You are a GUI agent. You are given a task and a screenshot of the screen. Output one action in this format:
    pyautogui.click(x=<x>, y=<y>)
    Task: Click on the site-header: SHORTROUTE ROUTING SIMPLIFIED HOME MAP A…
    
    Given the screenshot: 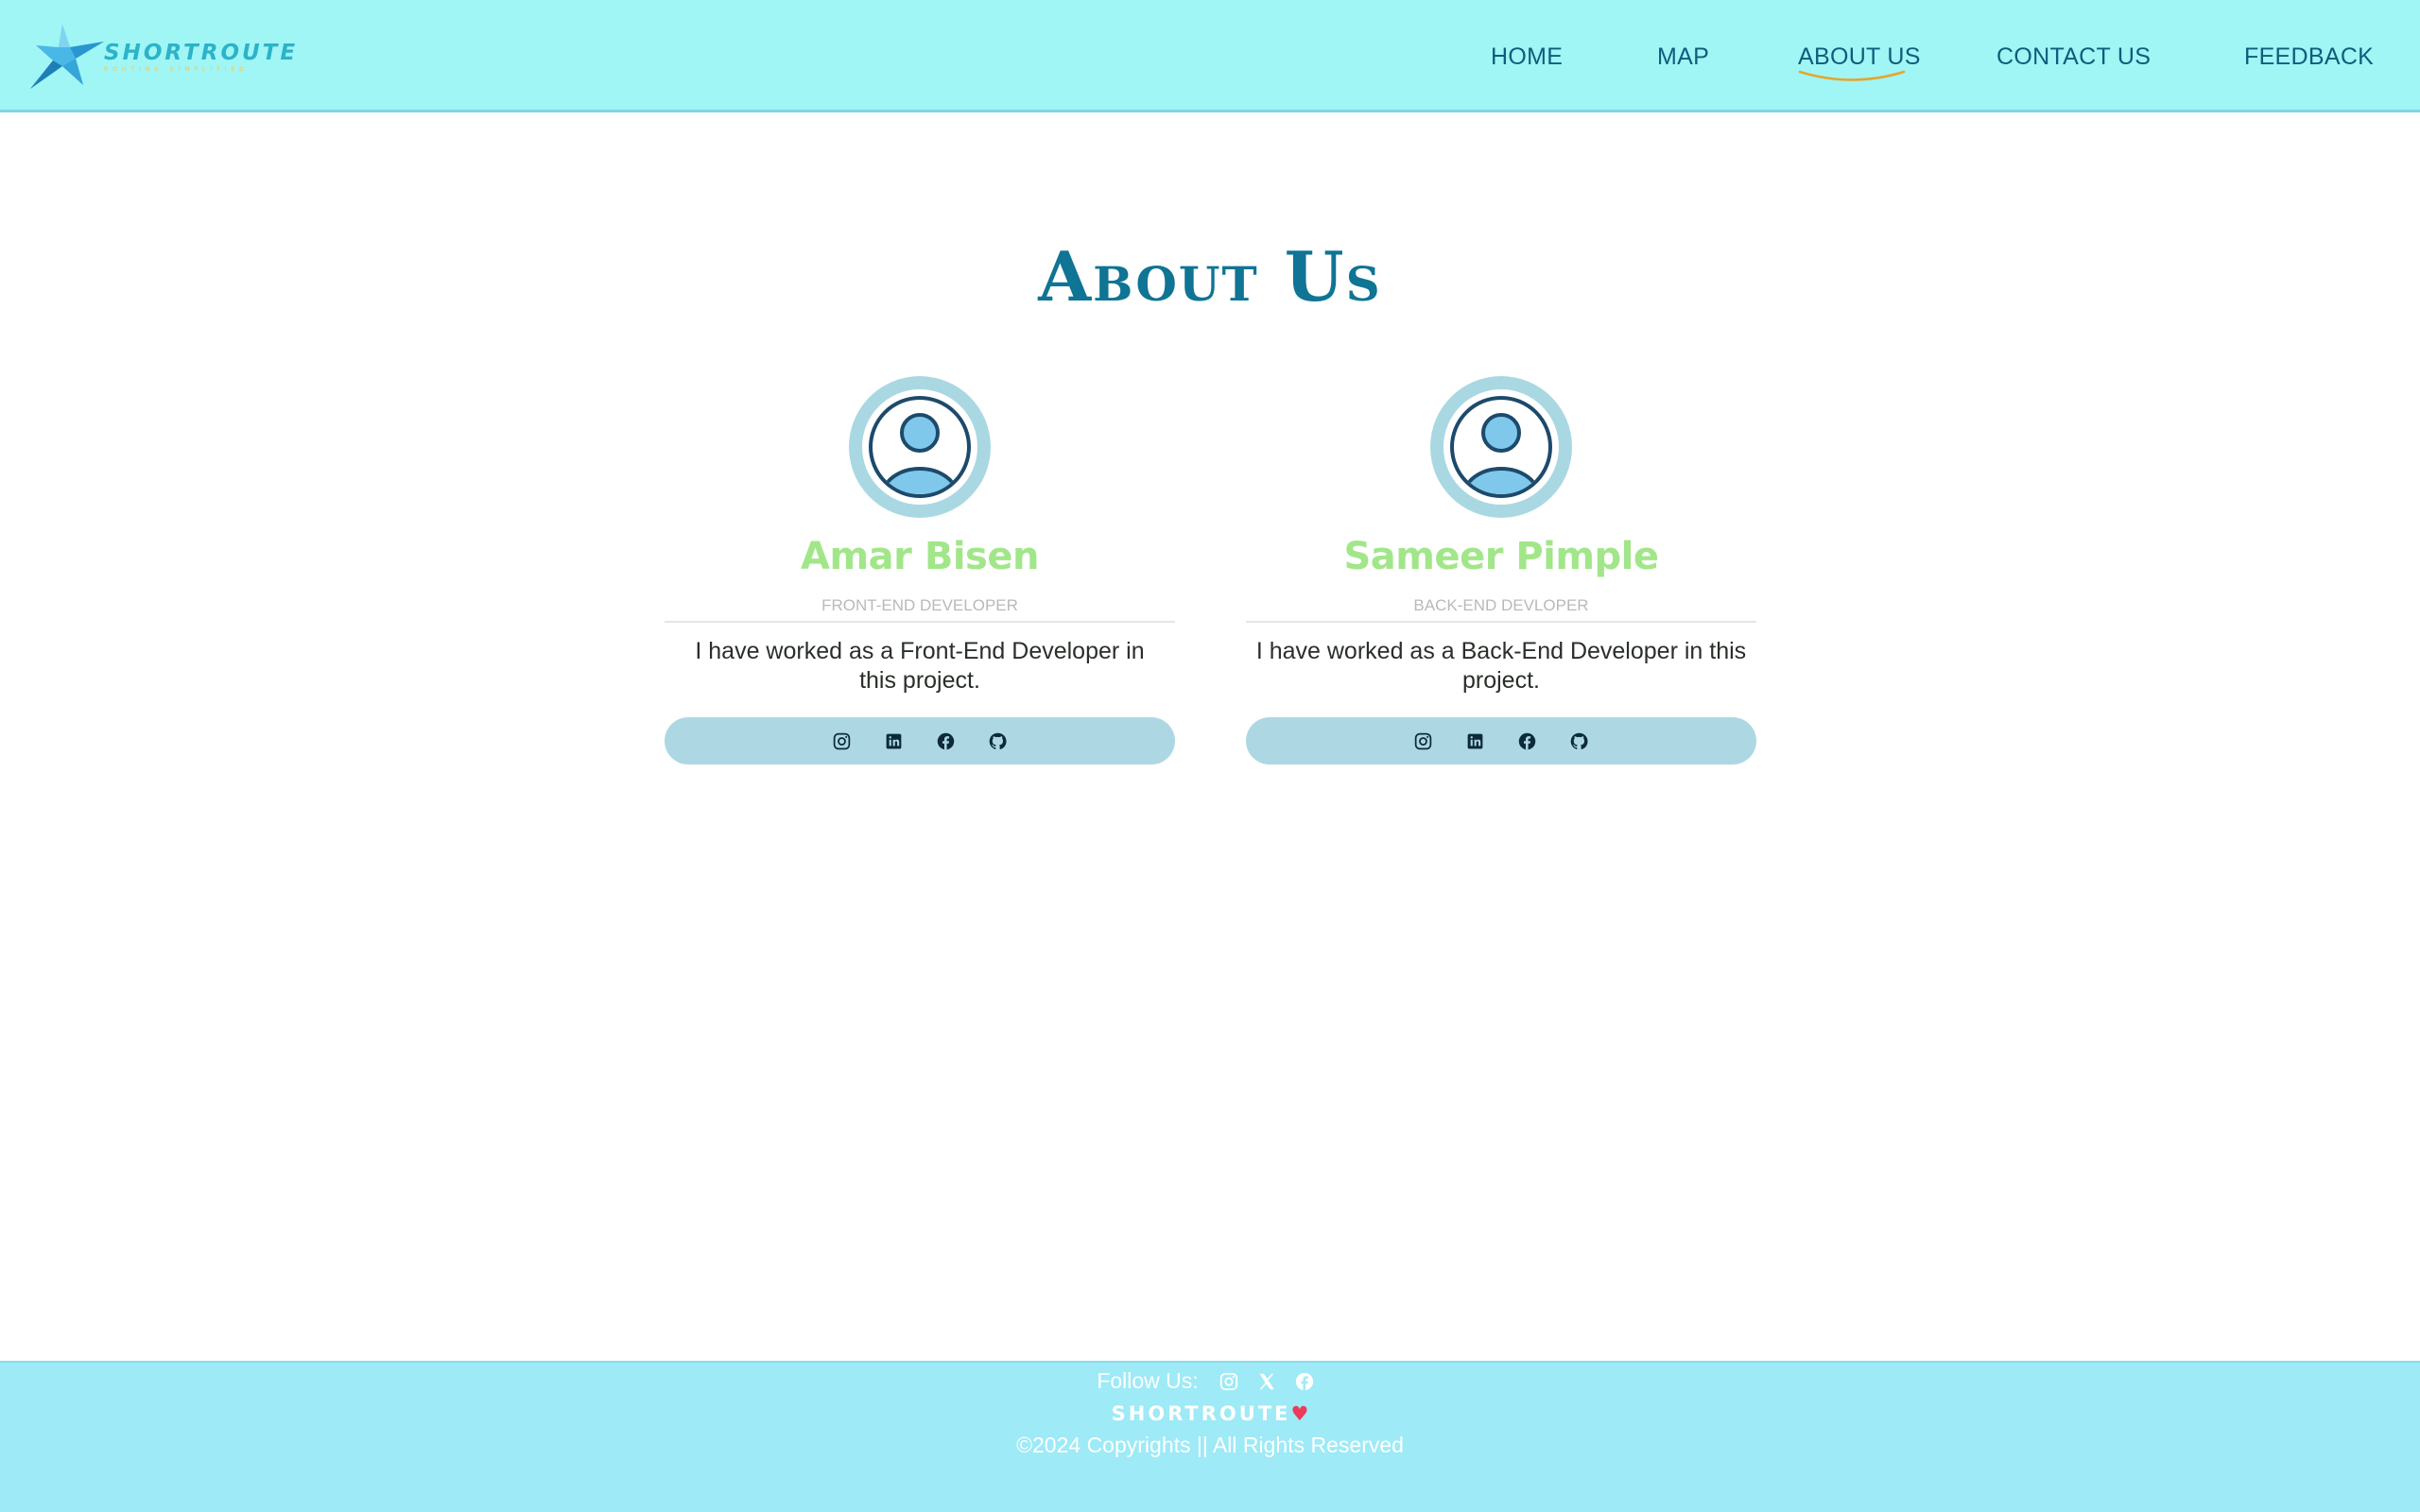 What is the action you would take?
    pyautogui.click(x=1210, y=56)
    